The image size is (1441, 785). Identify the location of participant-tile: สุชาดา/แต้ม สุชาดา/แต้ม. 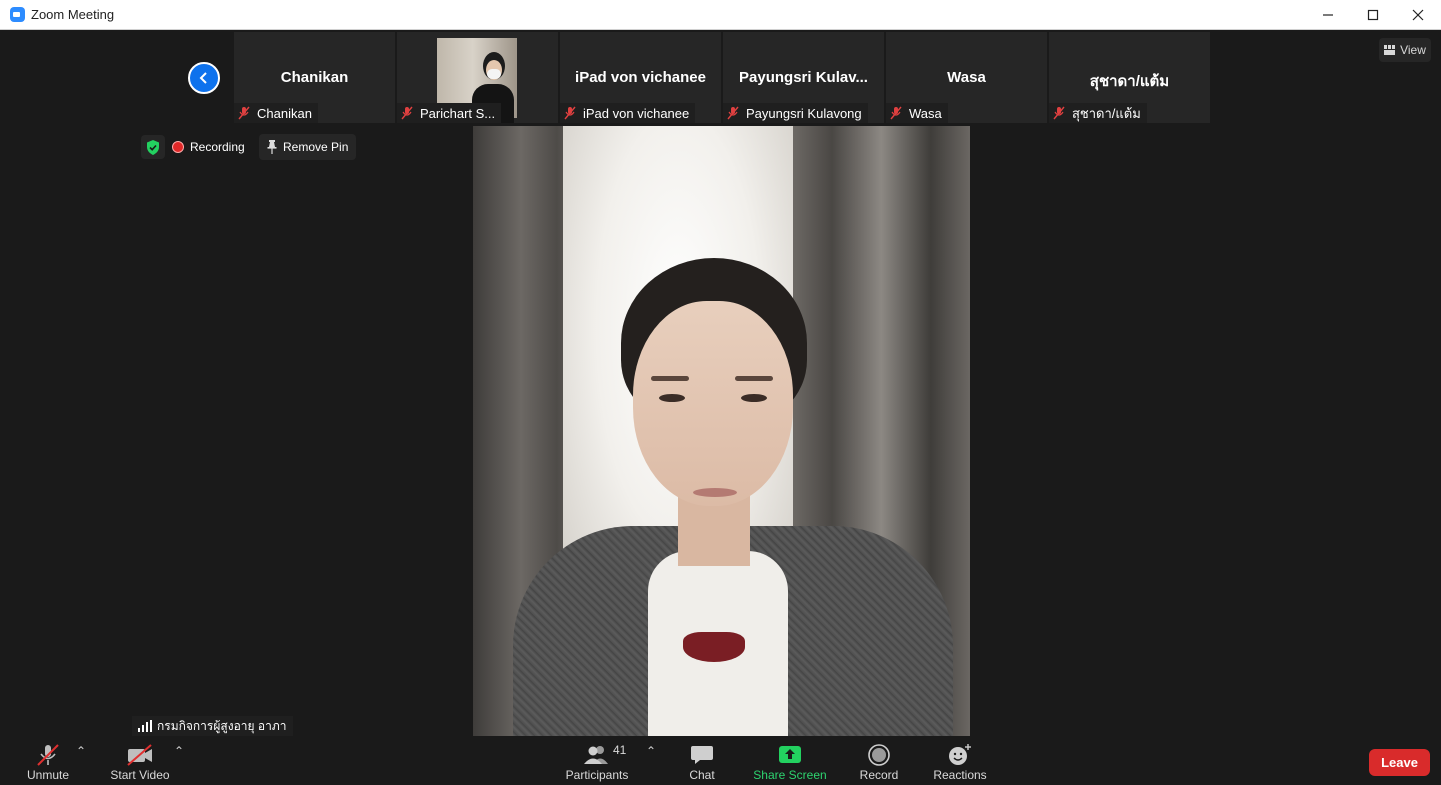
(1129, 77).